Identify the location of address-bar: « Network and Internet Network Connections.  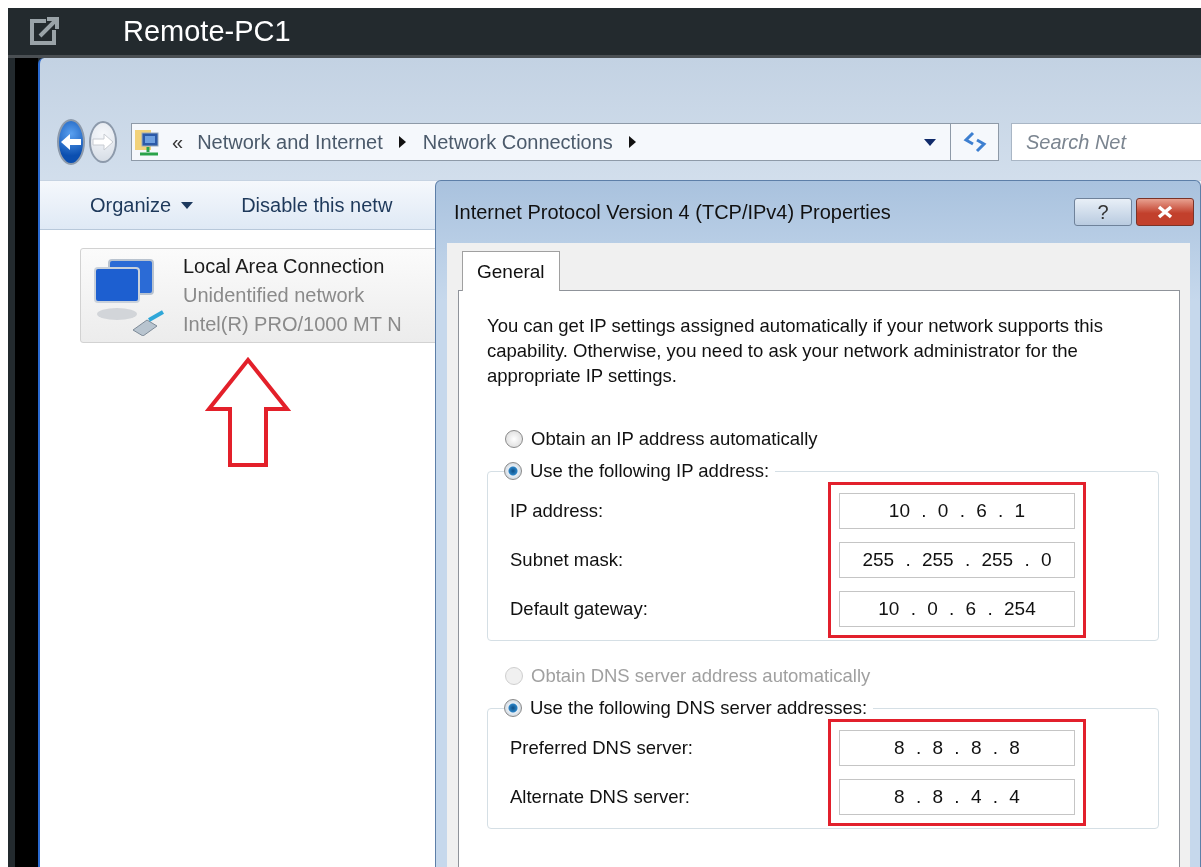
(541, 142).